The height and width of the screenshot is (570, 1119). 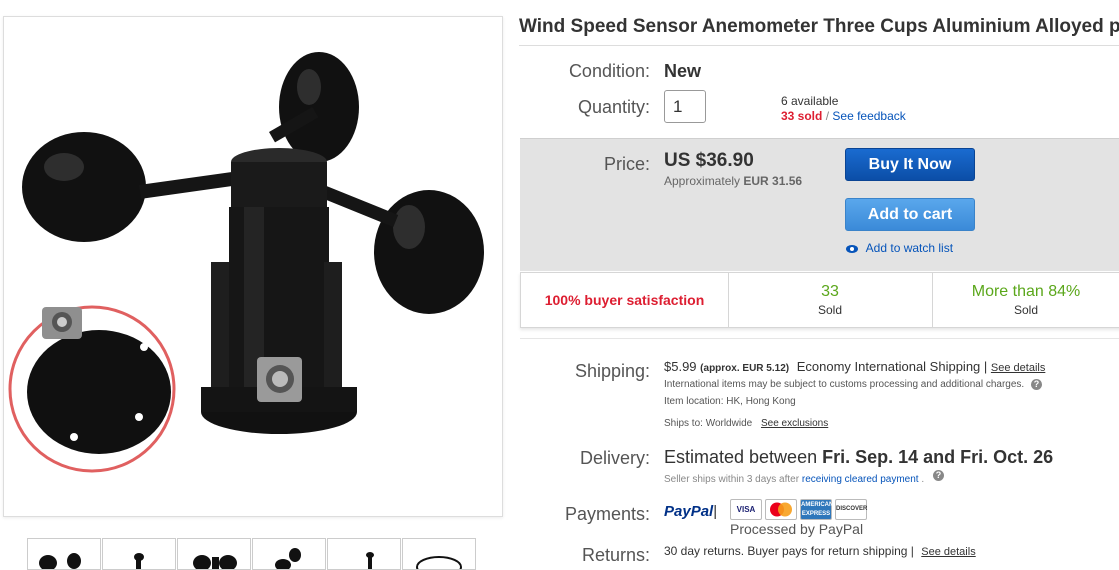 I want to click on ships-to: Ships to: Worldwide, so click(x=708, y=423).